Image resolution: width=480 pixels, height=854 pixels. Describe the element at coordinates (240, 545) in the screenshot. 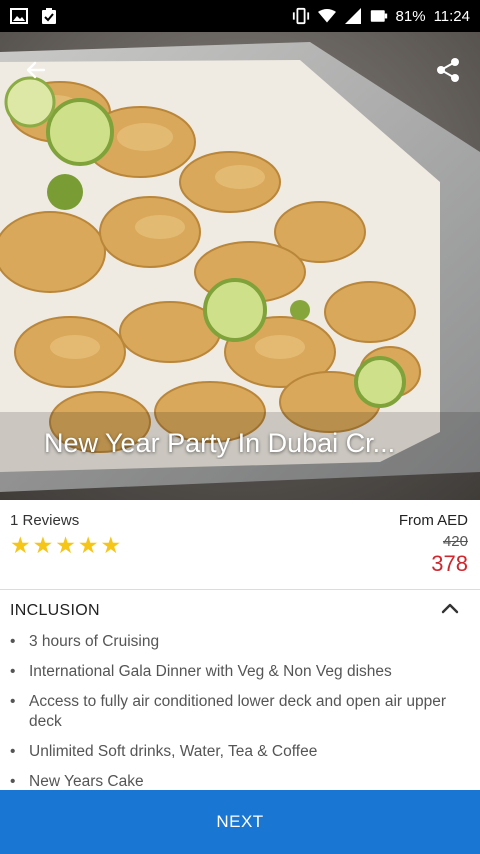

I see `reviews-price-row: 1 Reviews ★ ★ ★ ★ ★ From AED 420 378` at that location.